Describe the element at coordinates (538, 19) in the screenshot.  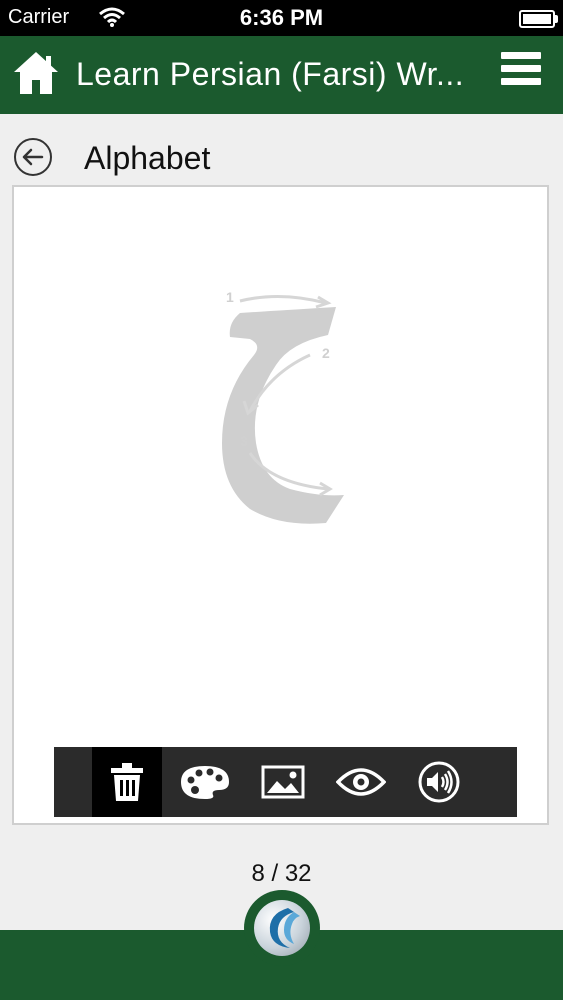
I see `battery-icon` at that location.